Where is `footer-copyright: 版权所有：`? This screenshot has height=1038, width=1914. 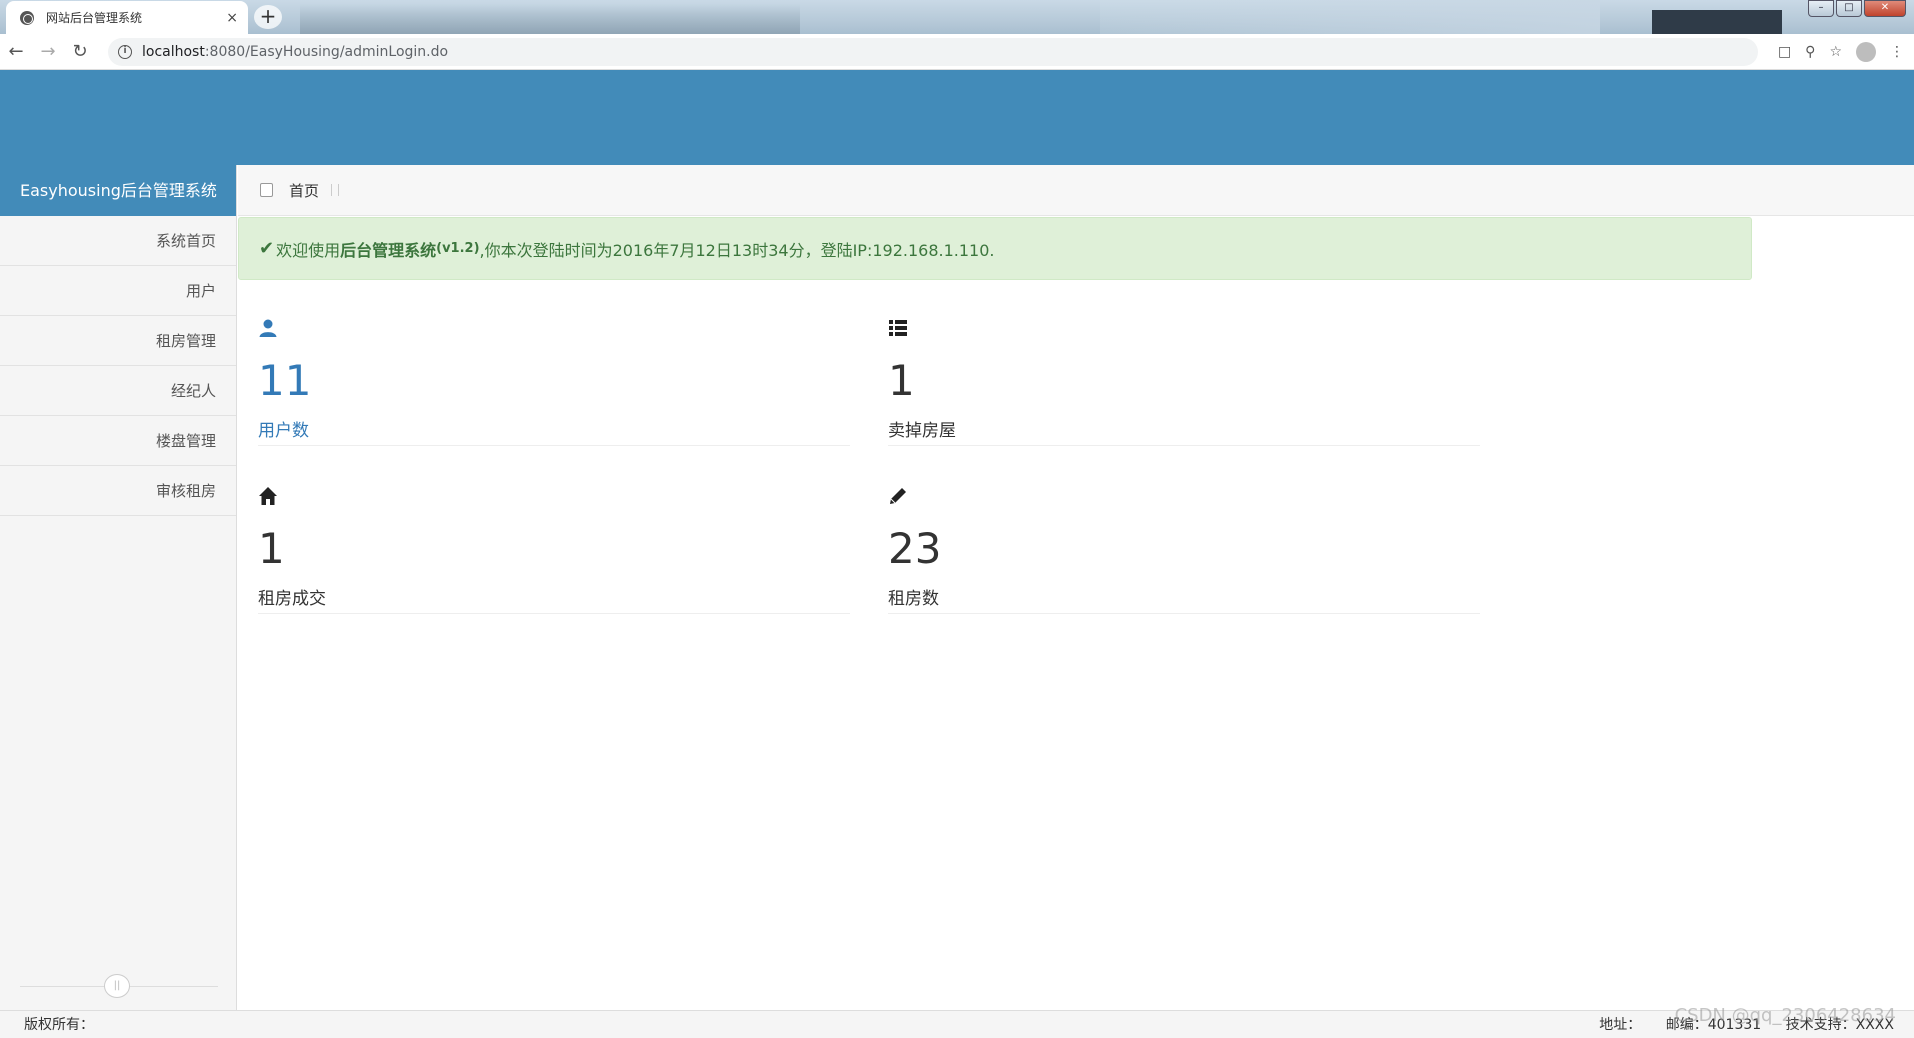 footer-copyright: 版权所有： is located at coordinates (59, 1025).